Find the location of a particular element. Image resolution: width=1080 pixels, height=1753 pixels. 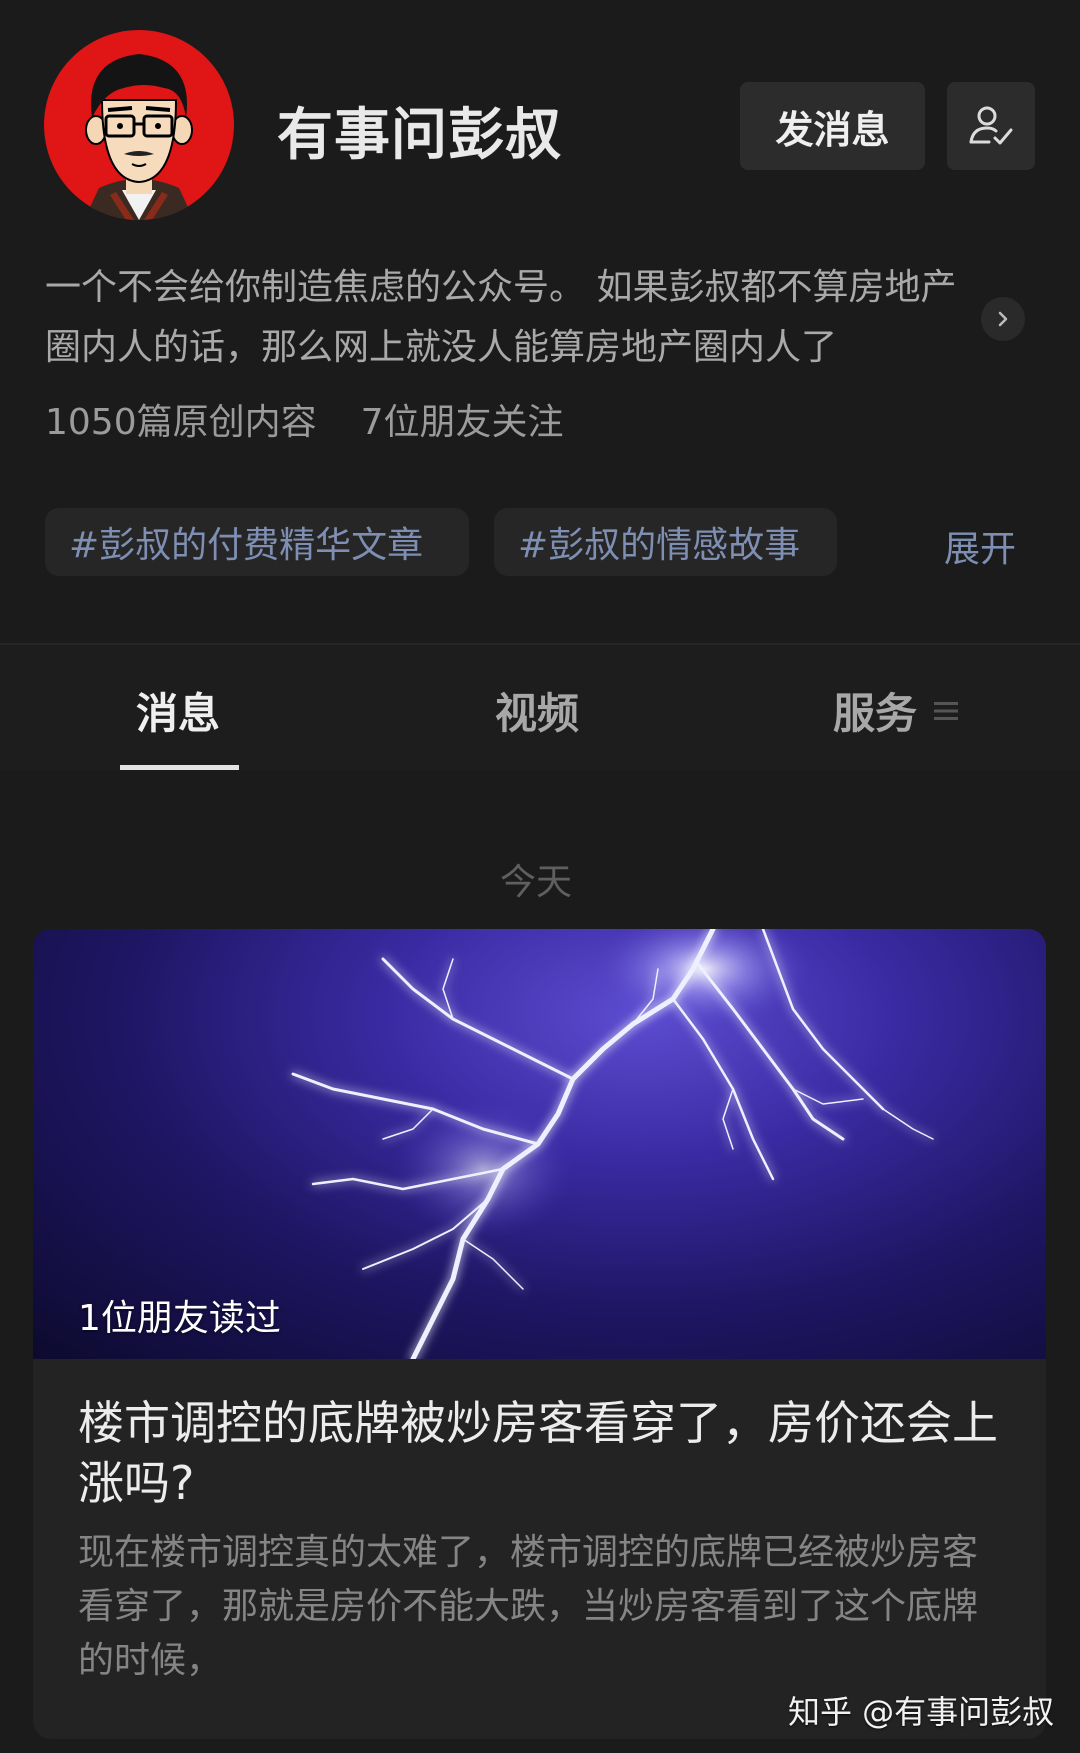

account-name: 有事问彭叔 is located at coordinates (419, 135).